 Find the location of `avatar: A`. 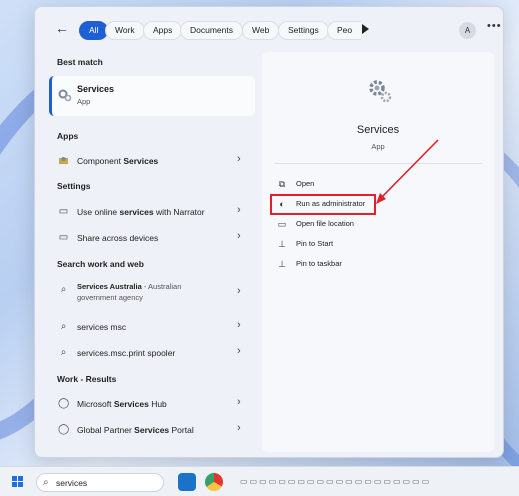

avatar: A is located at coordinates (467, 30).